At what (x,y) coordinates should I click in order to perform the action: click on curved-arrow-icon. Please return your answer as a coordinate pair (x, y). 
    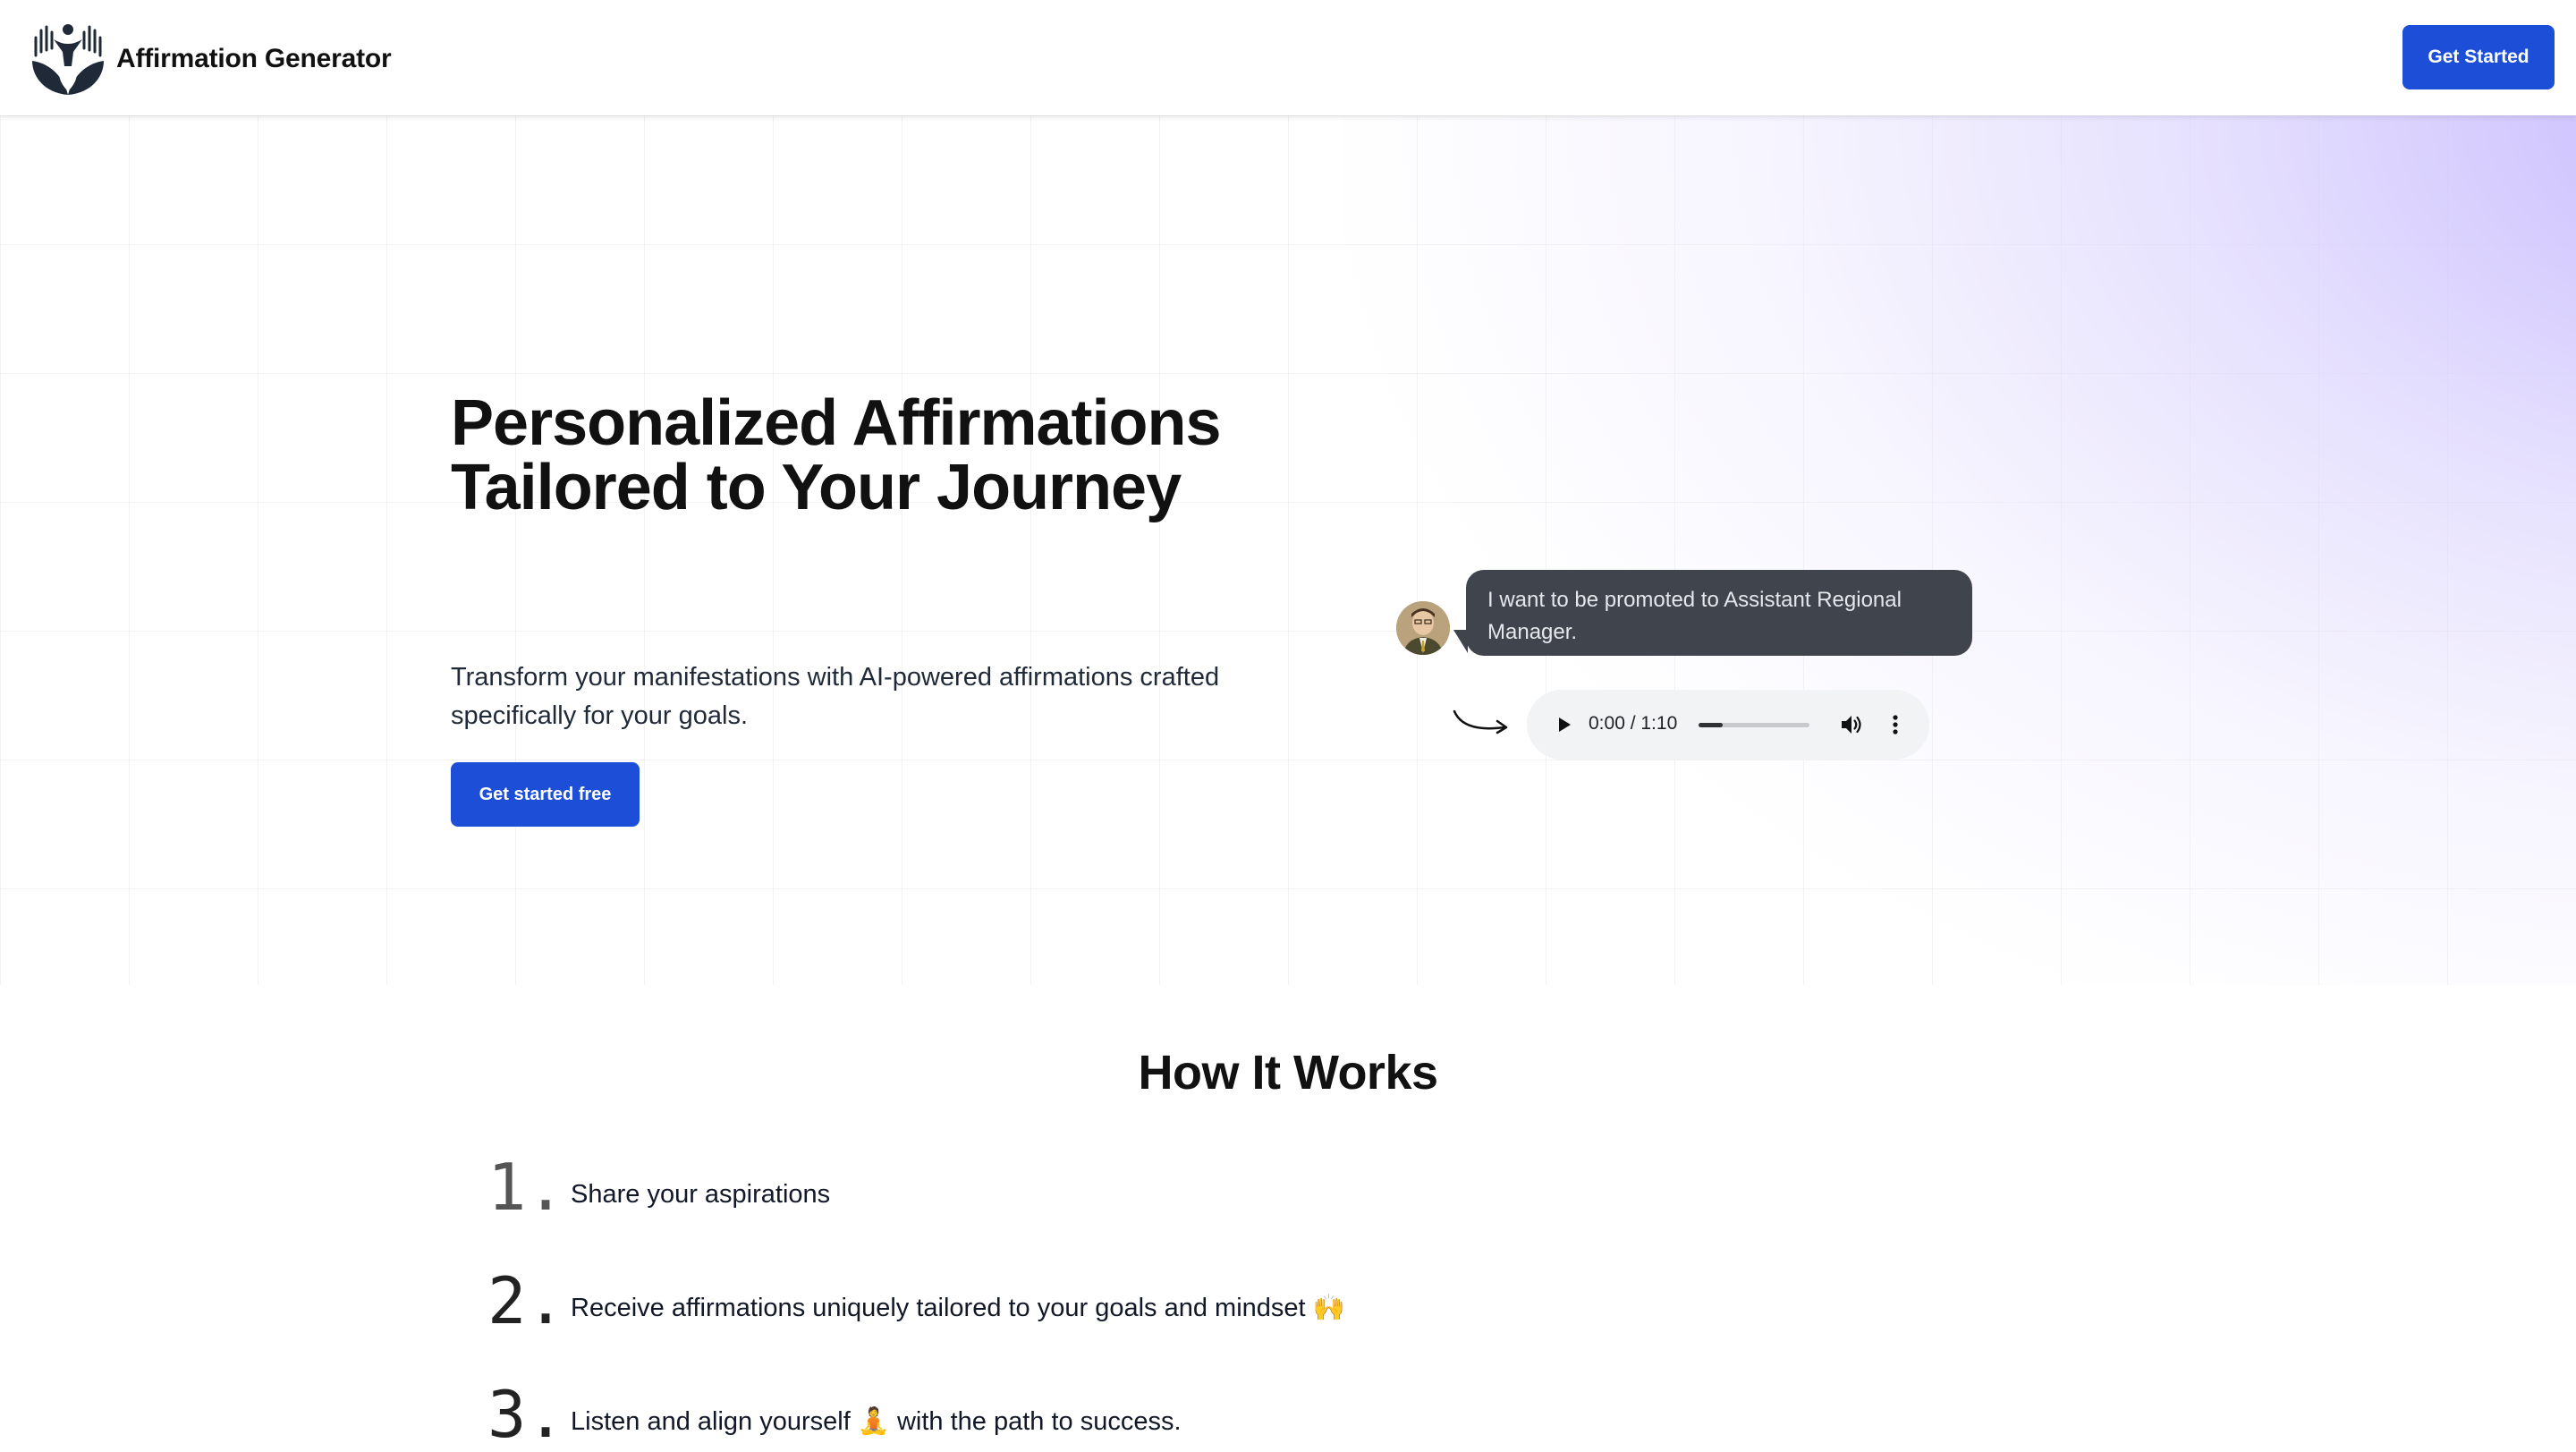
    Looking at the image, I should click on (1480, 721).